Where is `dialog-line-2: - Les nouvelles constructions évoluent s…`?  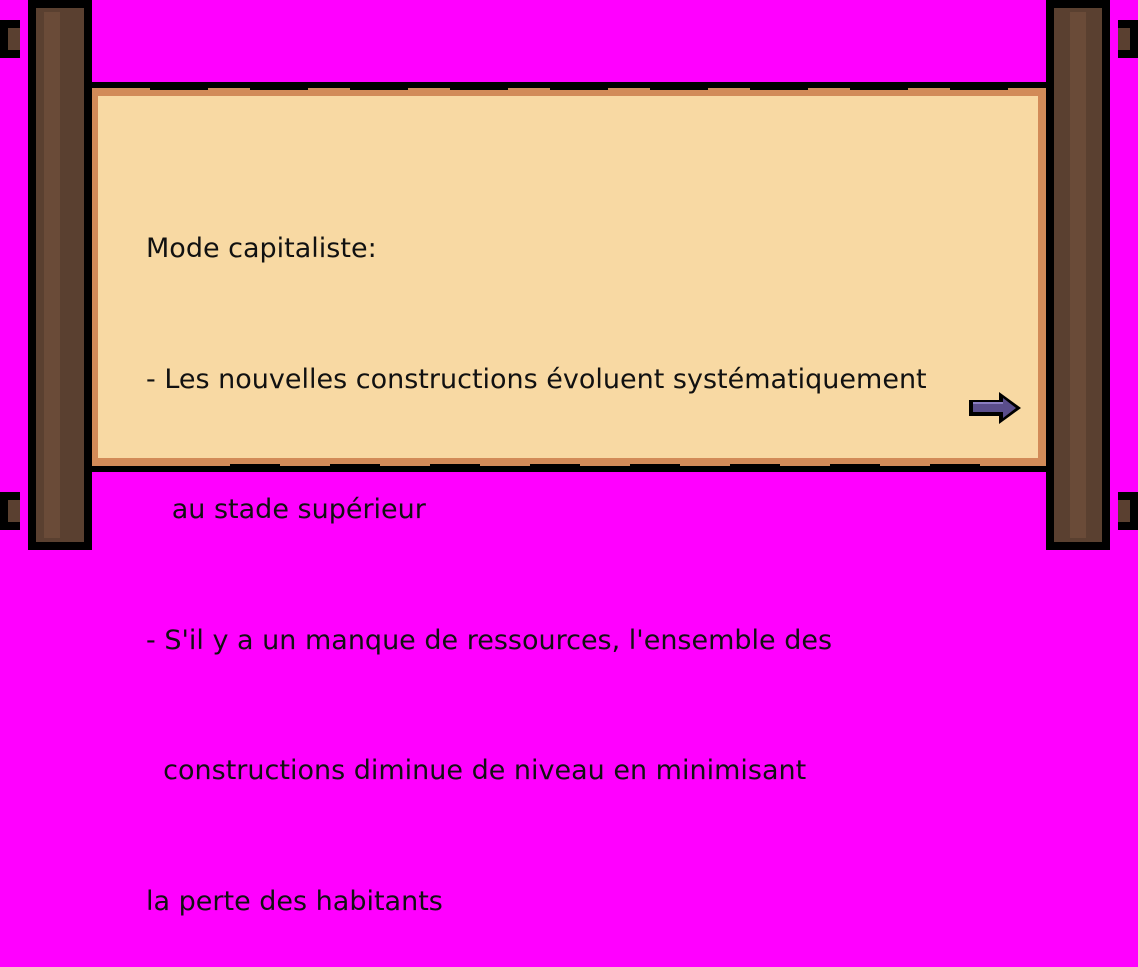 dialog-line-2: - Les nouvelles constructions évoluent s… is located at coordinates (536, 379).